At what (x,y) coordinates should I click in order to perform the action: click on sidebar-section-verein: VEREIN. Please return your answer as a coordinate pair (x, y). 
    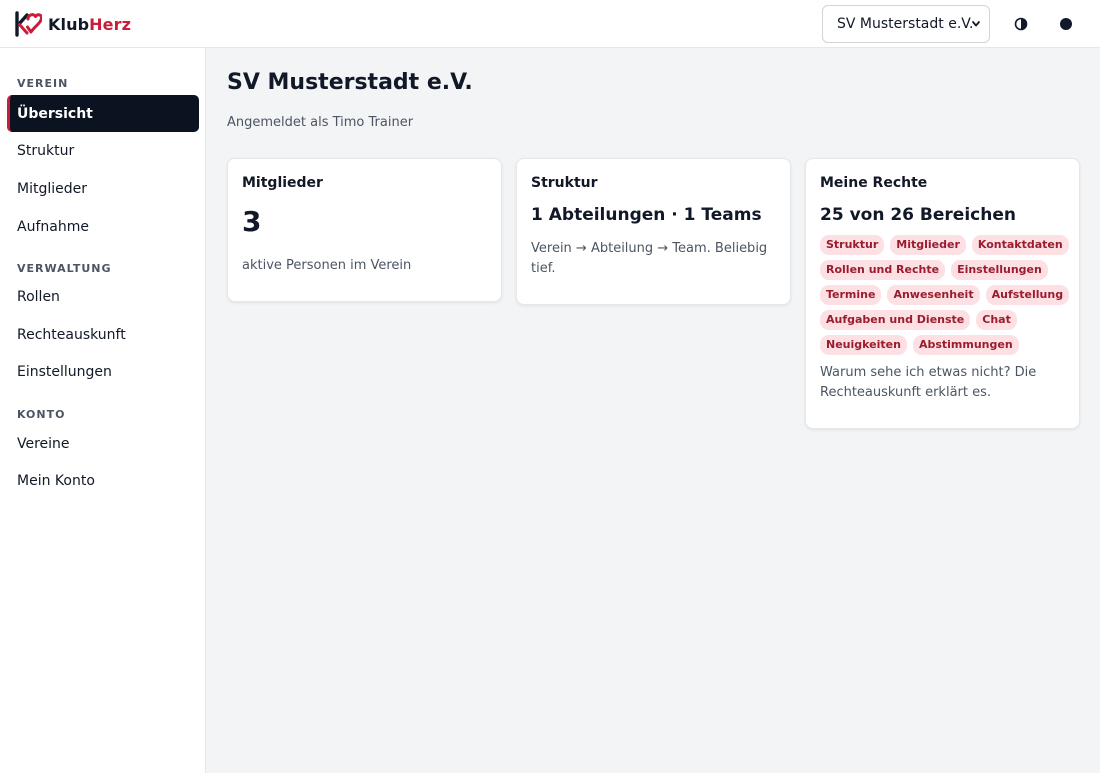
    Looking at the image, I should click on (43, 83).